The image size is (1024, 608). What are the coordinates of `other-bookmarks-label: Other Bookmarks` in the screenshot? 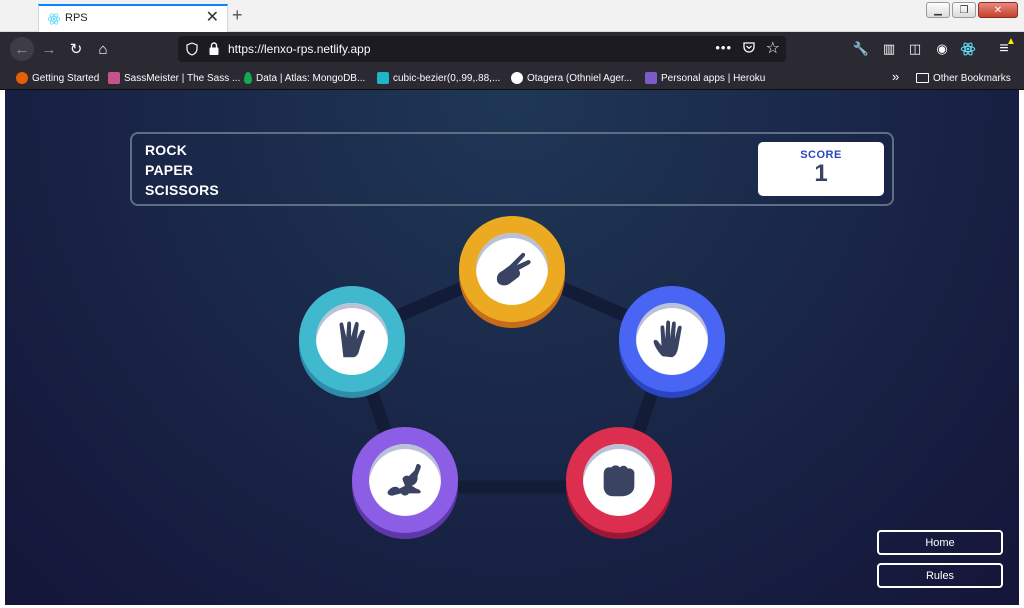 It's located at (972, 78).